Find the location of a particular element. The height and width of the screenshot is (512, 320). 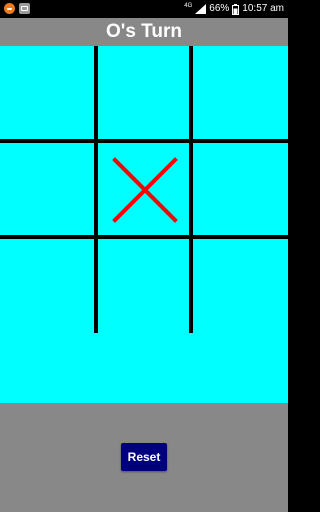

x-mark is located at coordinates (145, 190).